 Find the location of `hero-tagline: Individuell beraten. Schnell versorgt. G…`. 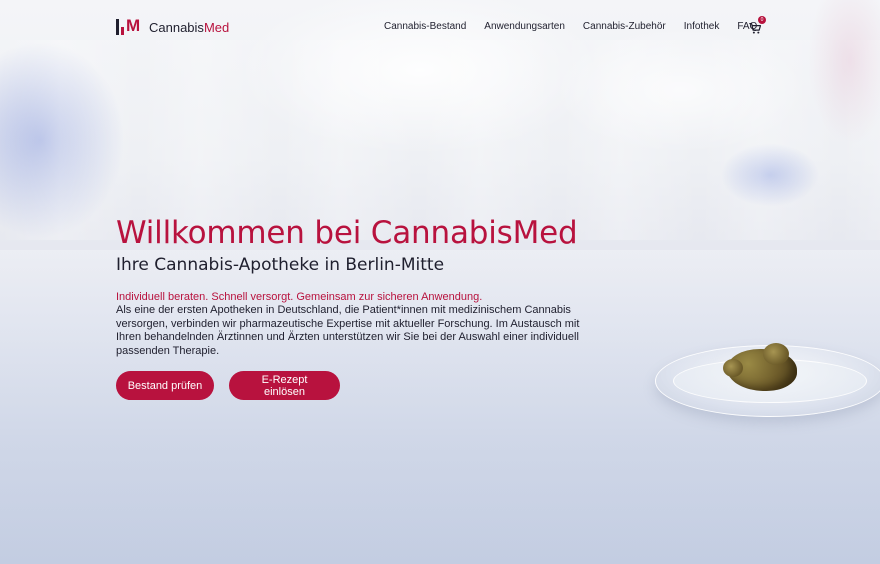

hero-tagline: Individuell beraten. Schnell versorgt. G… is located at coordinates (299, 297).